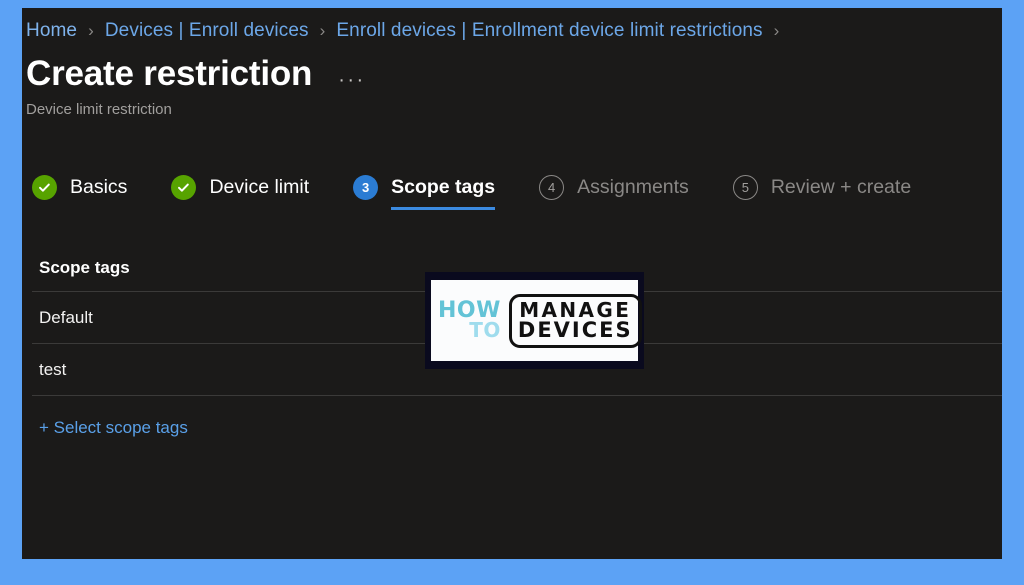  Describe the element at coordinates (443, 209) in the screenshot. I see `tab-underline` at that location.